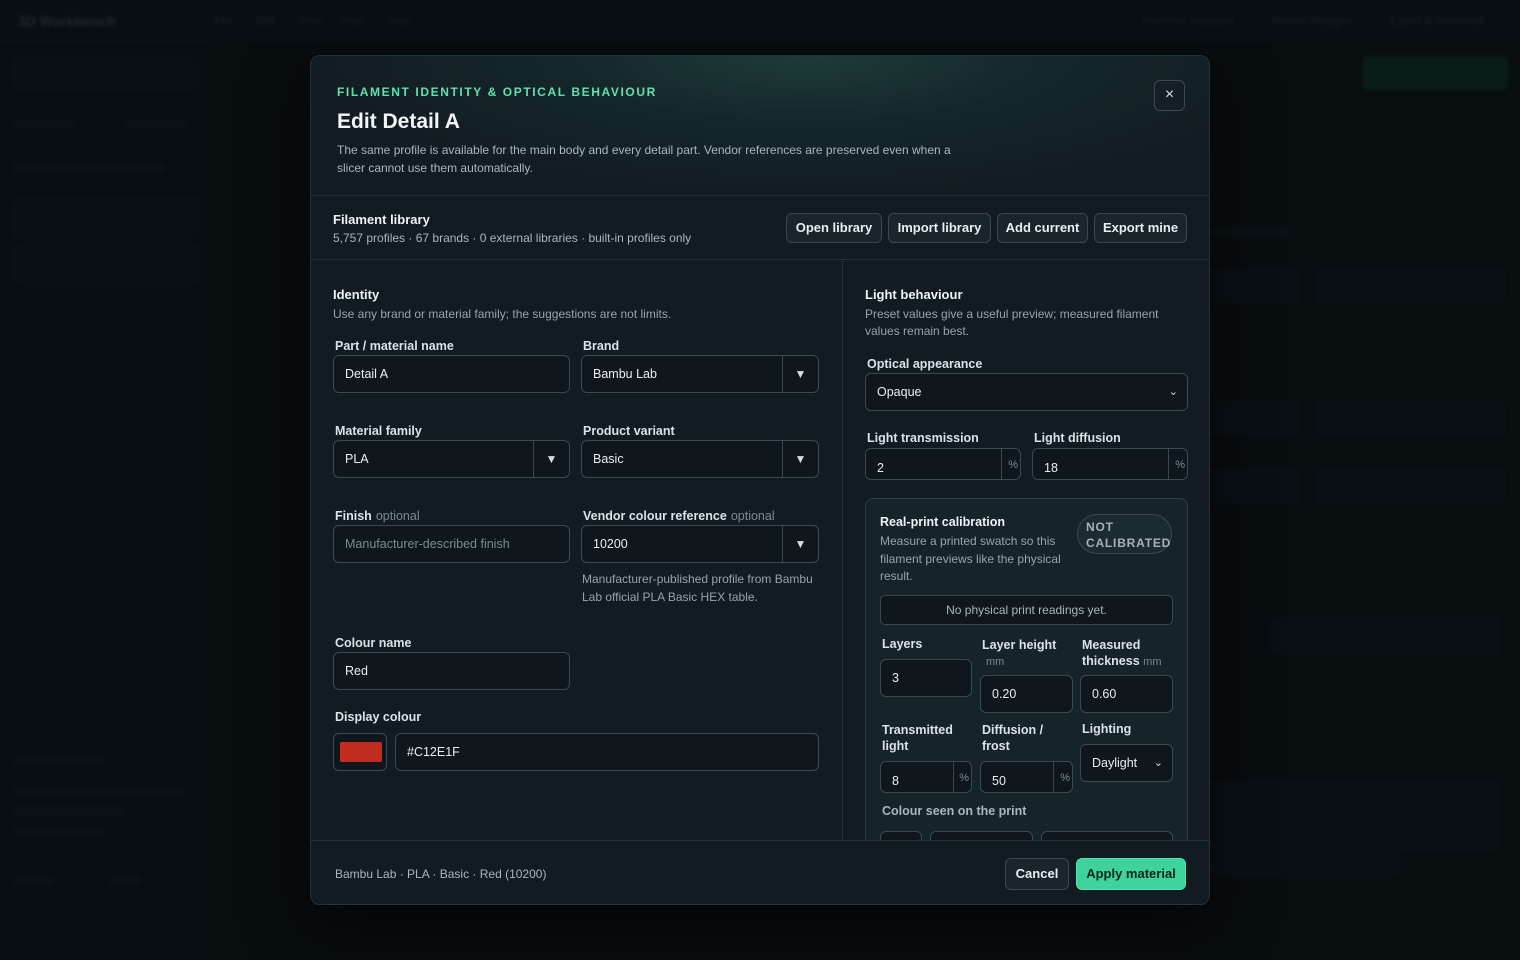  Describe the element at coordinates (1026, 610) in the screenshot. I see `empty-readings-message: No physical print readings yet.` at that location.